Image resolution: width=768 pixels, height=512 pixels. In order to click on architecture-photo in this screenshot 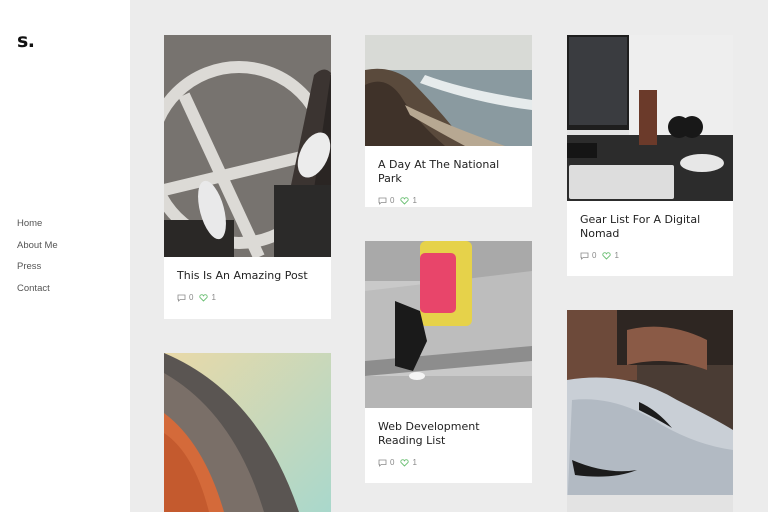, I will do `click(247, 432)`.